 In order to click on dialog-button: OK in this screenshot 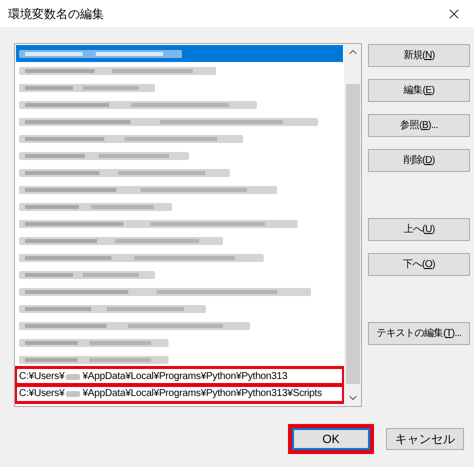, I will do `click(331, 439)`.